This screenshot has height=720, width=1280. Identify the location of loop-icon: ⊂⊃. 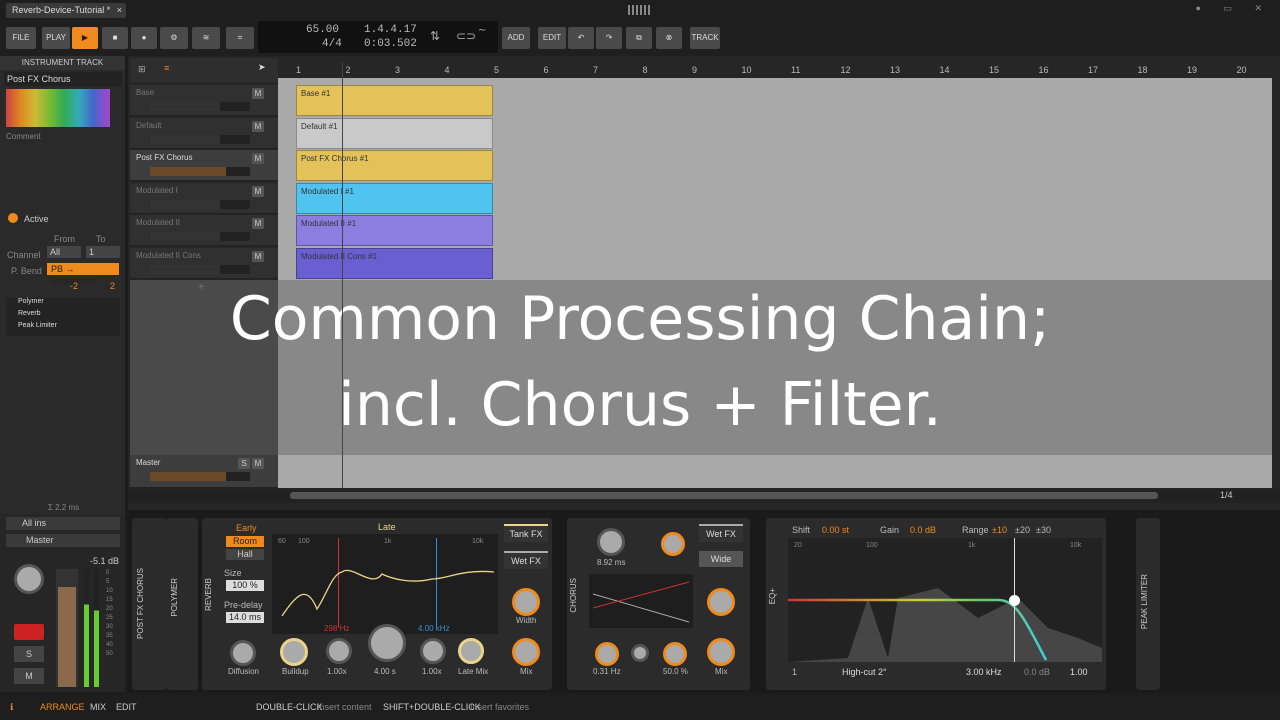
(466, 36).